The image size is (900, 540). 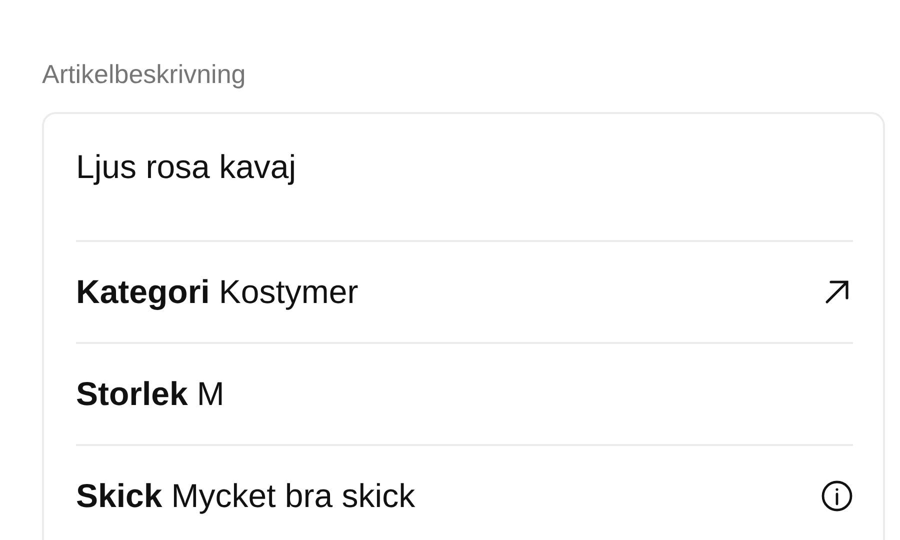 What do you see at coordinates (119, 496) in the screenshot?
I see `attribute-label: Skick` at bounding box center [119, 496].